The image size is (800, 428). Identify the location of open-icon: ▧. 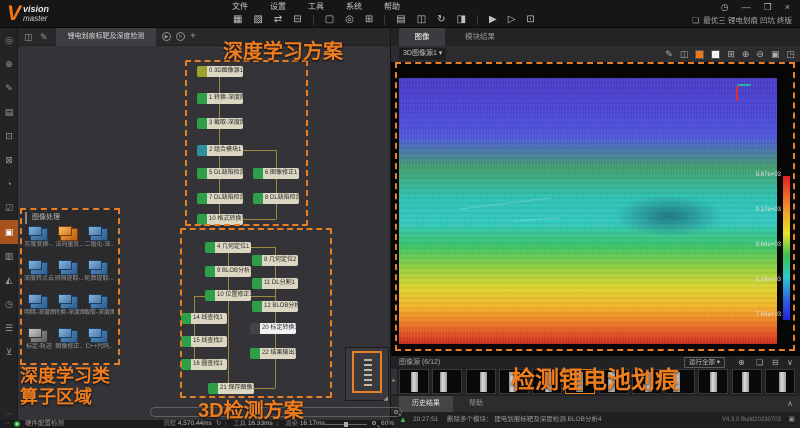
(257, 20).